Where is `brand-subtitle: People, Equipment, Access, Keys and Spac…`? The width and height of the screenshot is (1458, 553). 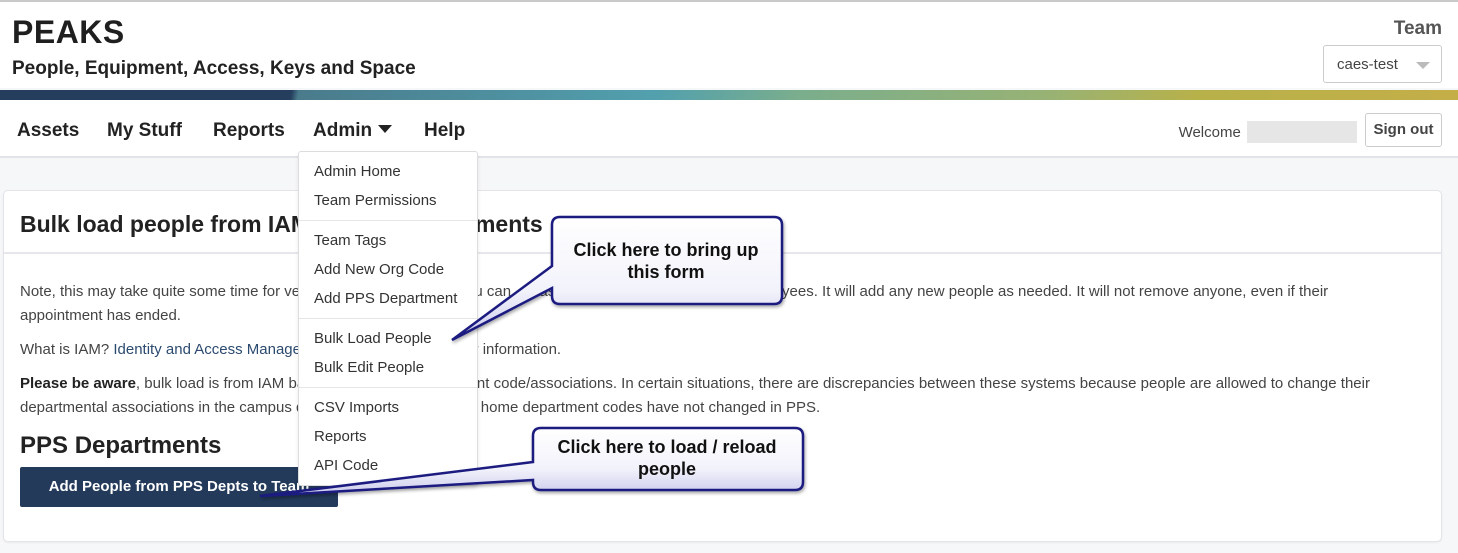 brand-subtitle: People, Equipment, Access, Keys and Spac… is located at coordinates (214, 68).